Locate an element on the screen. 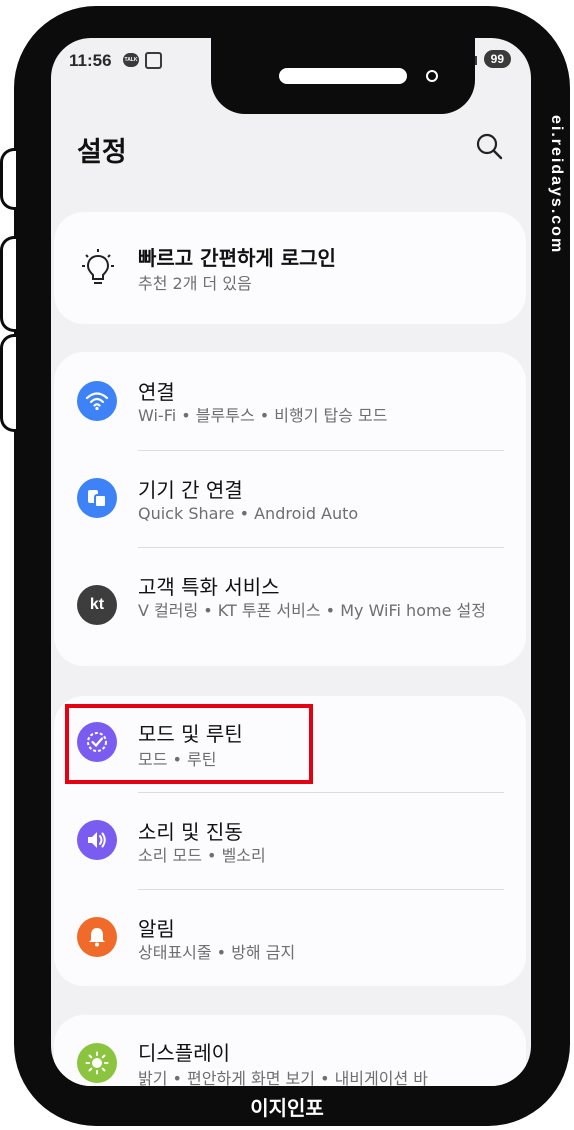  display-card: 디스플레이 밝기 • 편안하게 화면 보기 • 내비게이션 바 is located at coordinates (290, 1050).